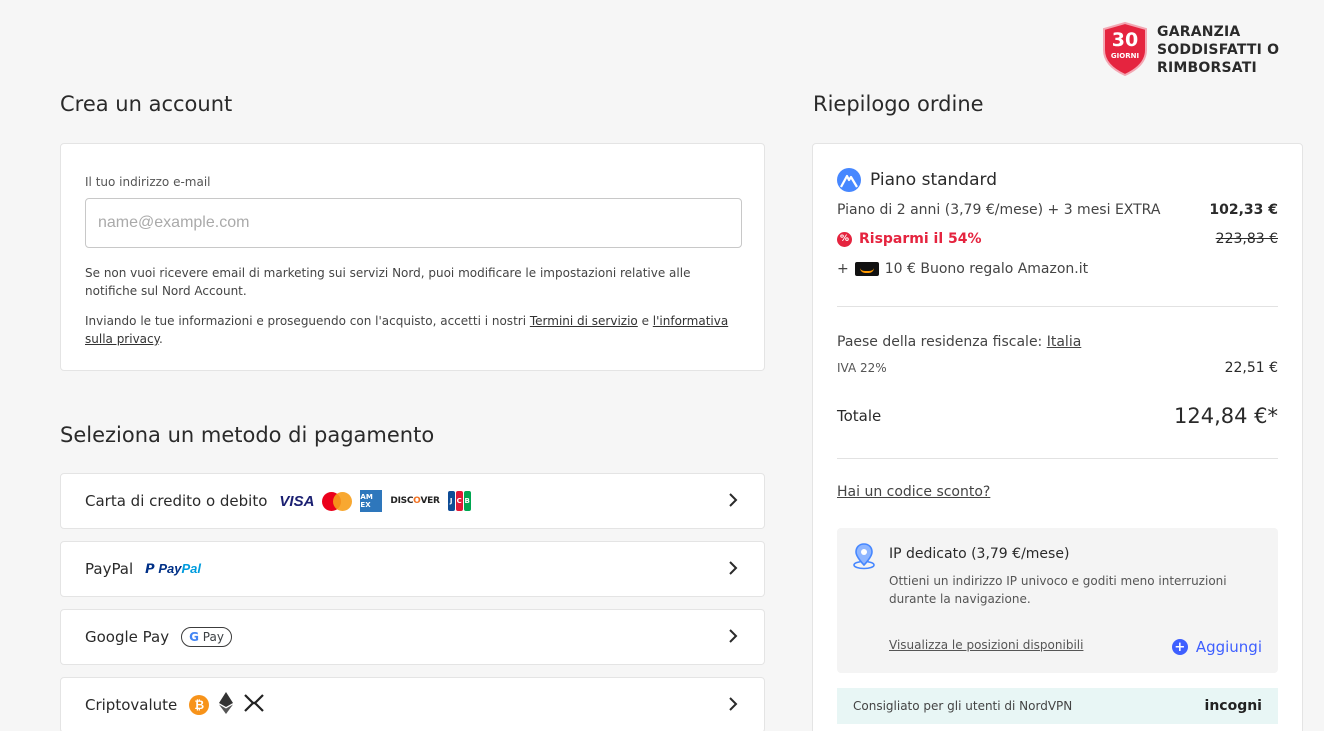  What do you see at coordinates (297, 501) in the screenshot?
I see `visa-icon: VISA` at bounding box center [297, 501].